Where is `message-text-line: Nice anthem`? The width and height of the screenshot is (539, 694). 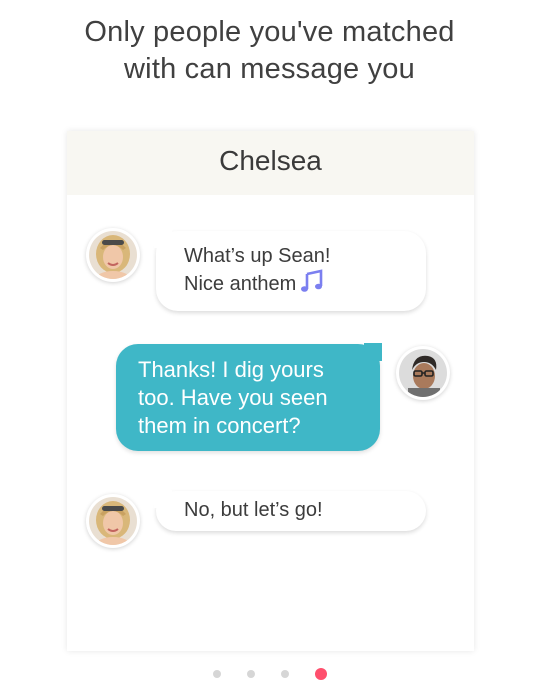 message-text-line: Nice anthem is located at coordinates (305, 284).